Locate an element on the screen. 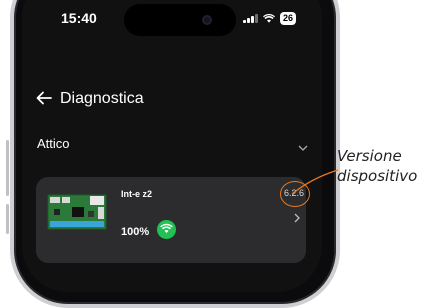 This screenshot has height=308, width=438. version-callout-label: Versione dispositivo is located at coordinates (387, 166).